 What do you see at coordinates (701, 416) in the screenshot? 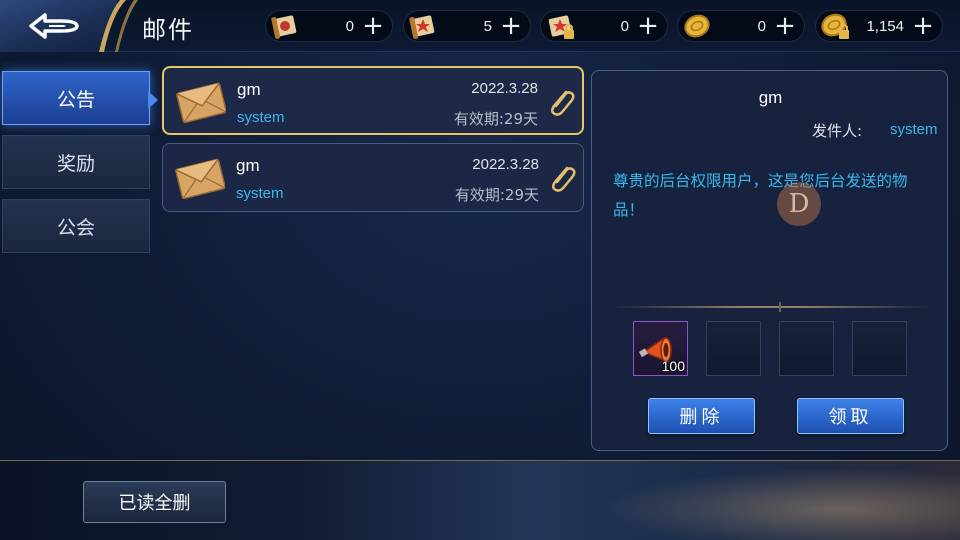
I see `delete-button: 删除` at bounding box center [701, 416].